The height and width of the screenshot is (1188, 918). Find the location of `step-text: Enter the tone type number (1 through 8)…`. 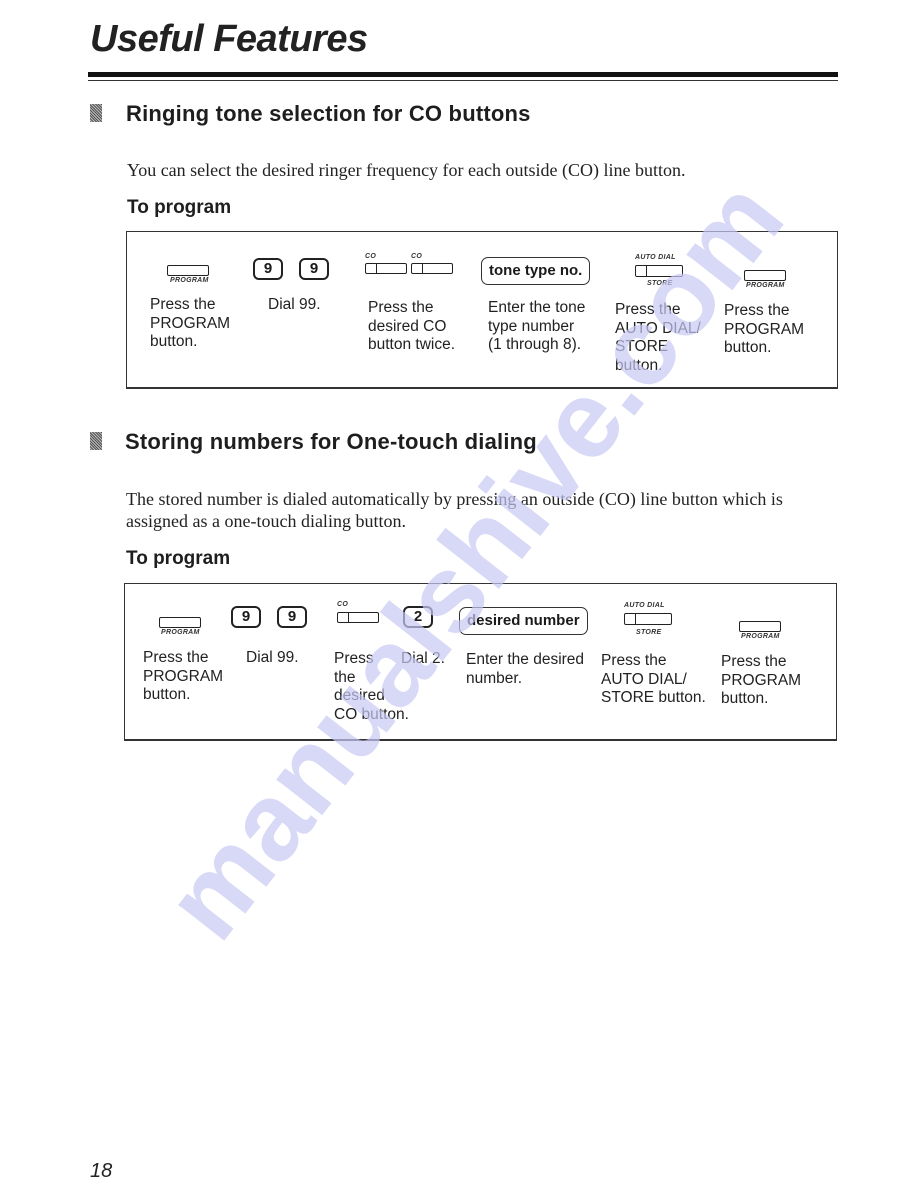

step-text: Enter the tone type number (1 through 8)… is located at coordinates (537, 326).